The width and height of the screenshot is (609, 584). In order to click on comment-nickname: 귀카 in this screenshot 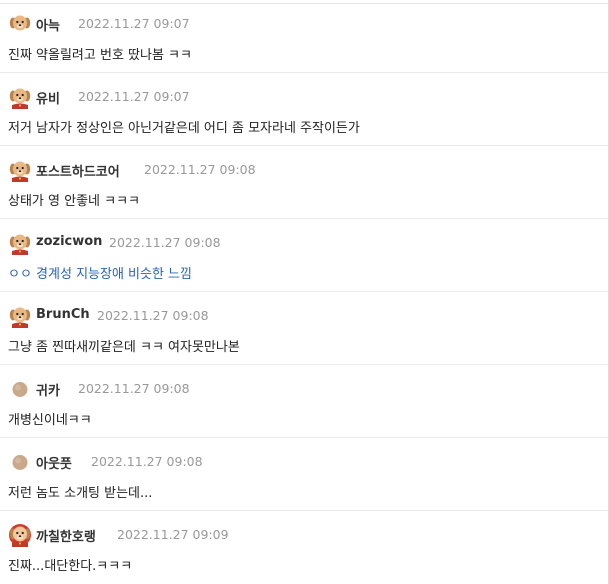, I will do `click(48, 389)`.